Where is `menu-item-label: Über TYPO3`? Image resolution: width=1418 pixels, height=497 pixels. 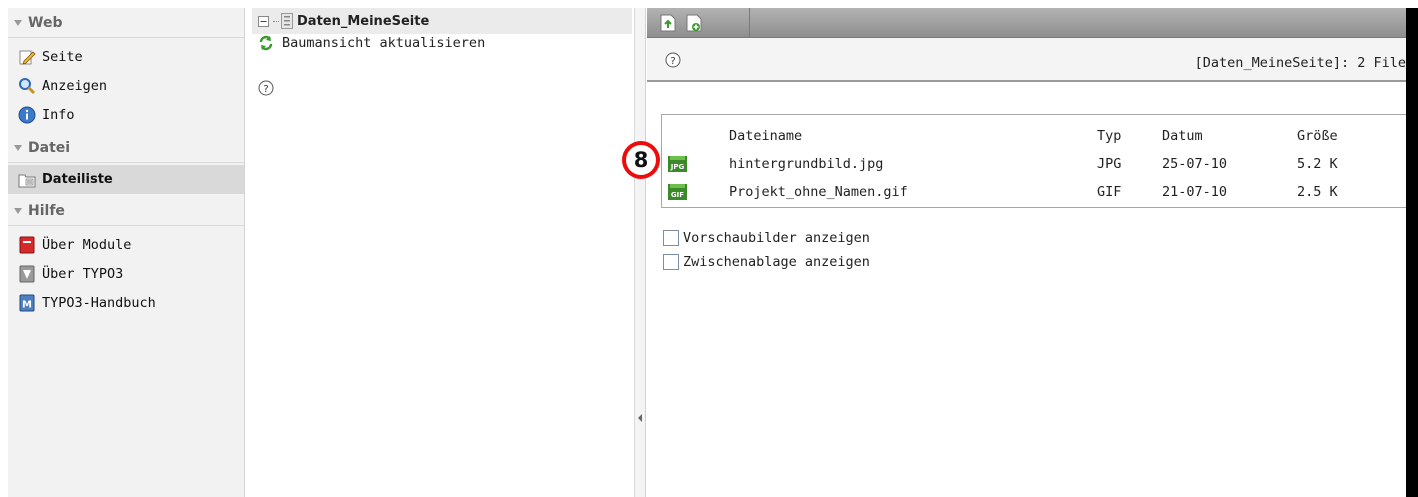 menu-item-label: Über TYPO3 is located at coordinates (83, 273).